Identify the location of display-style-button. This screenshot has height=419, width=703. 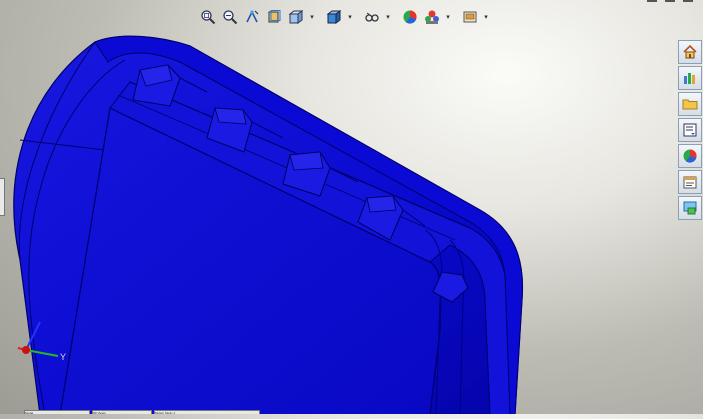
(334, 17).